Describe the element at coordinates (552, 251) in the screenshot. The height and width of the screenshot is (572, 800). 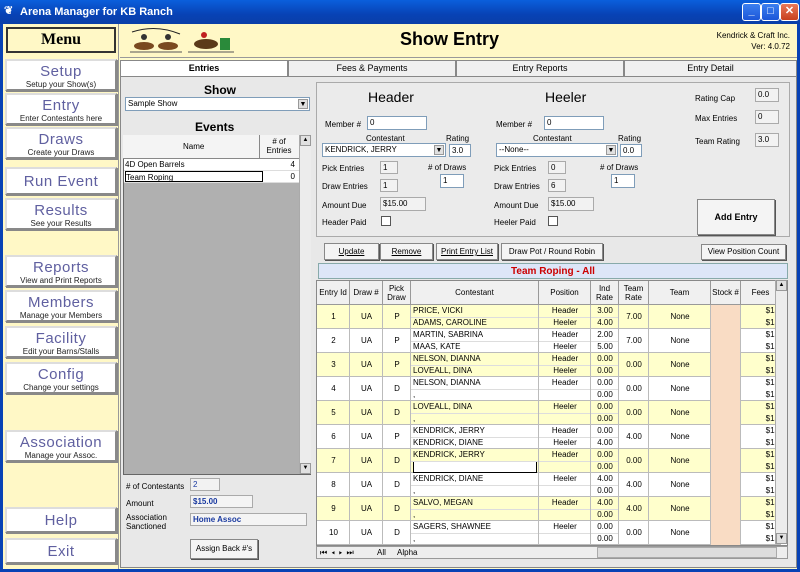
I see `draw-pot-button: Draw Pot / Round Robin` at that location.